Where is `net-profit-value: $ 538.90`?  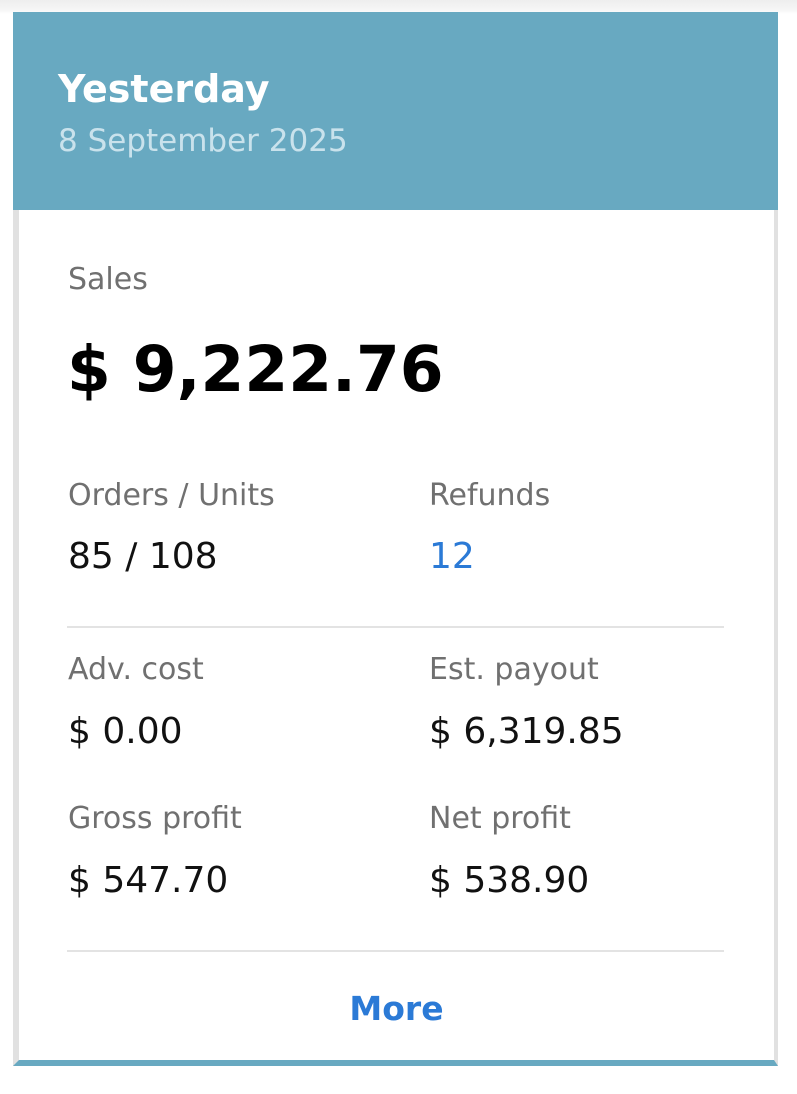
net-profit-value: $ 538.90 is located at coordinates (509, 880).